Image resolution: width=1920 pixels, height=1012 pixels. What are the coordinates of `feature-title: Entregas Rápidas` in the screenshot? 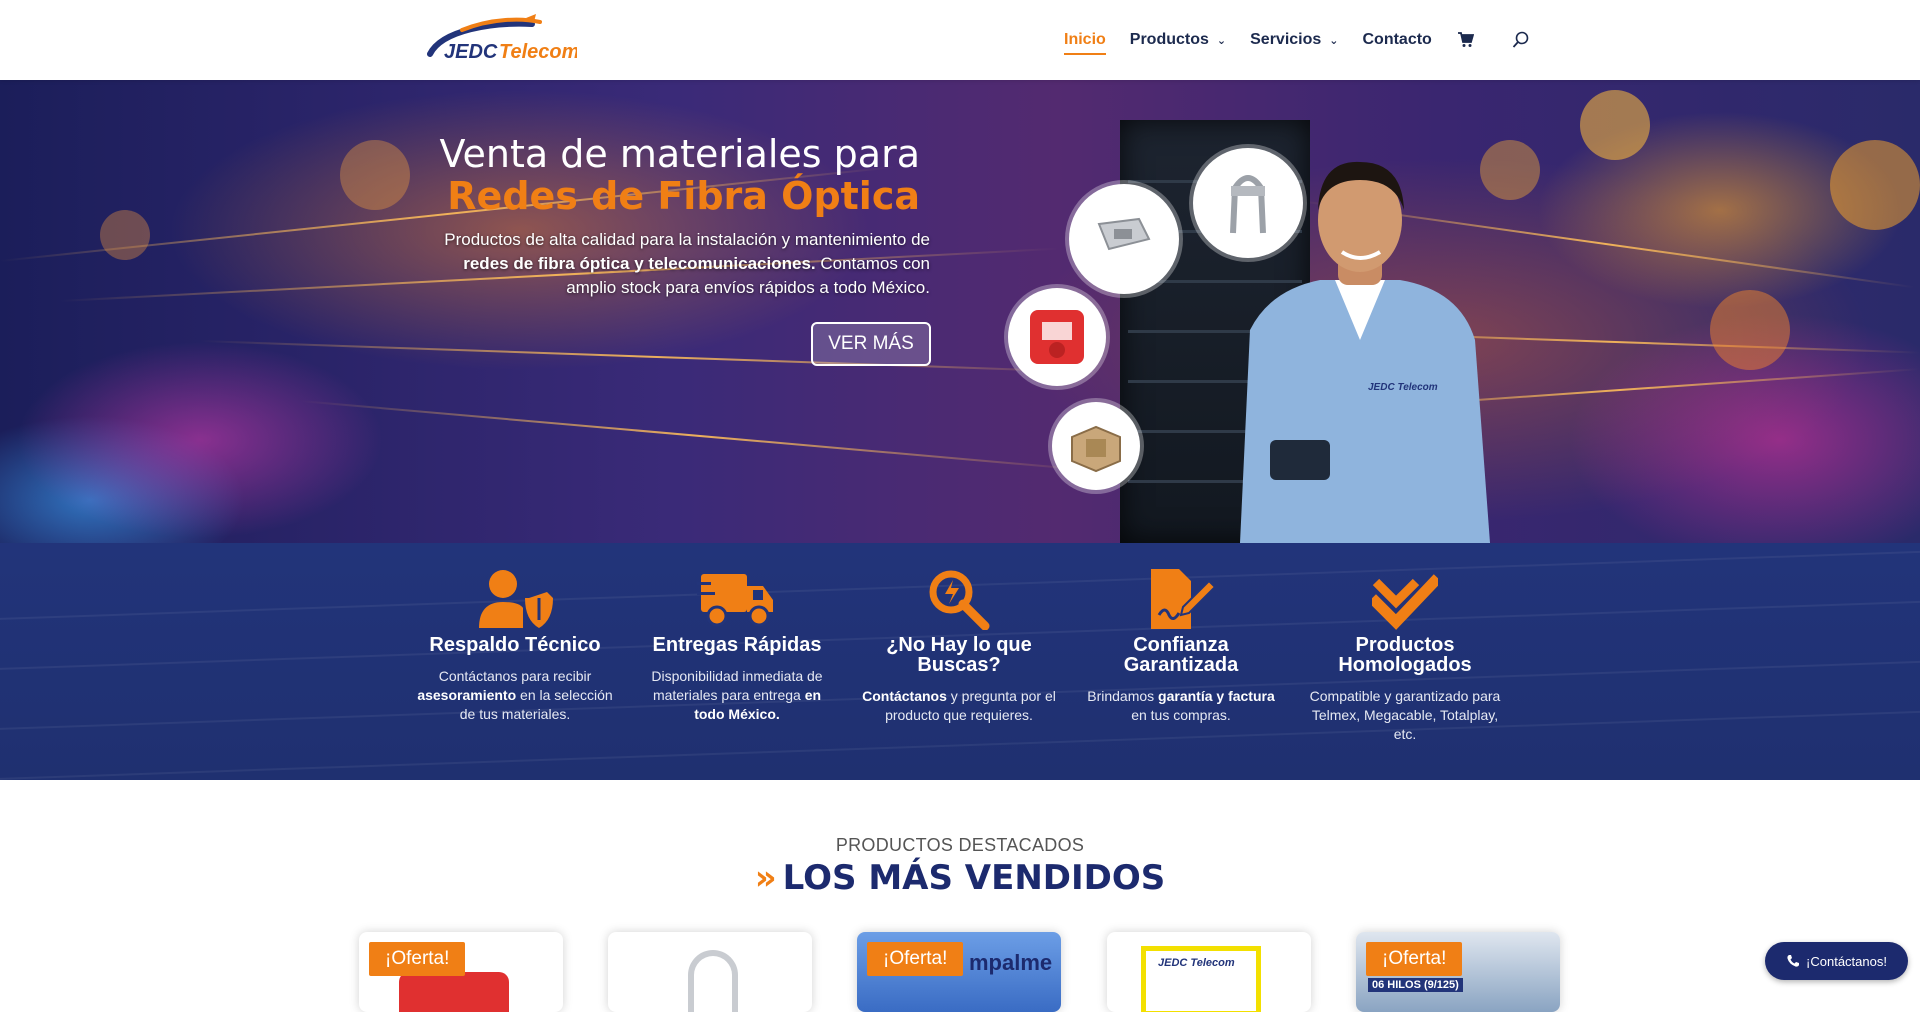 It's located at (737, 645).